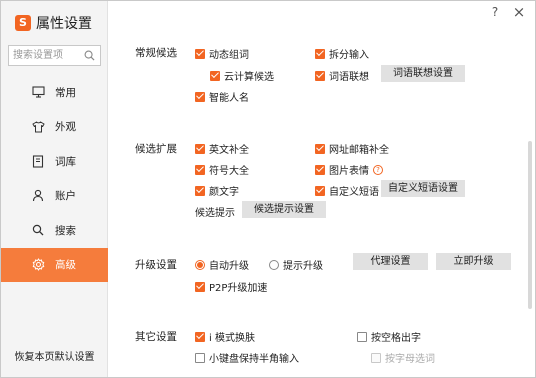  I want to click on app-brand: S 属性设置, so click(53, 23).